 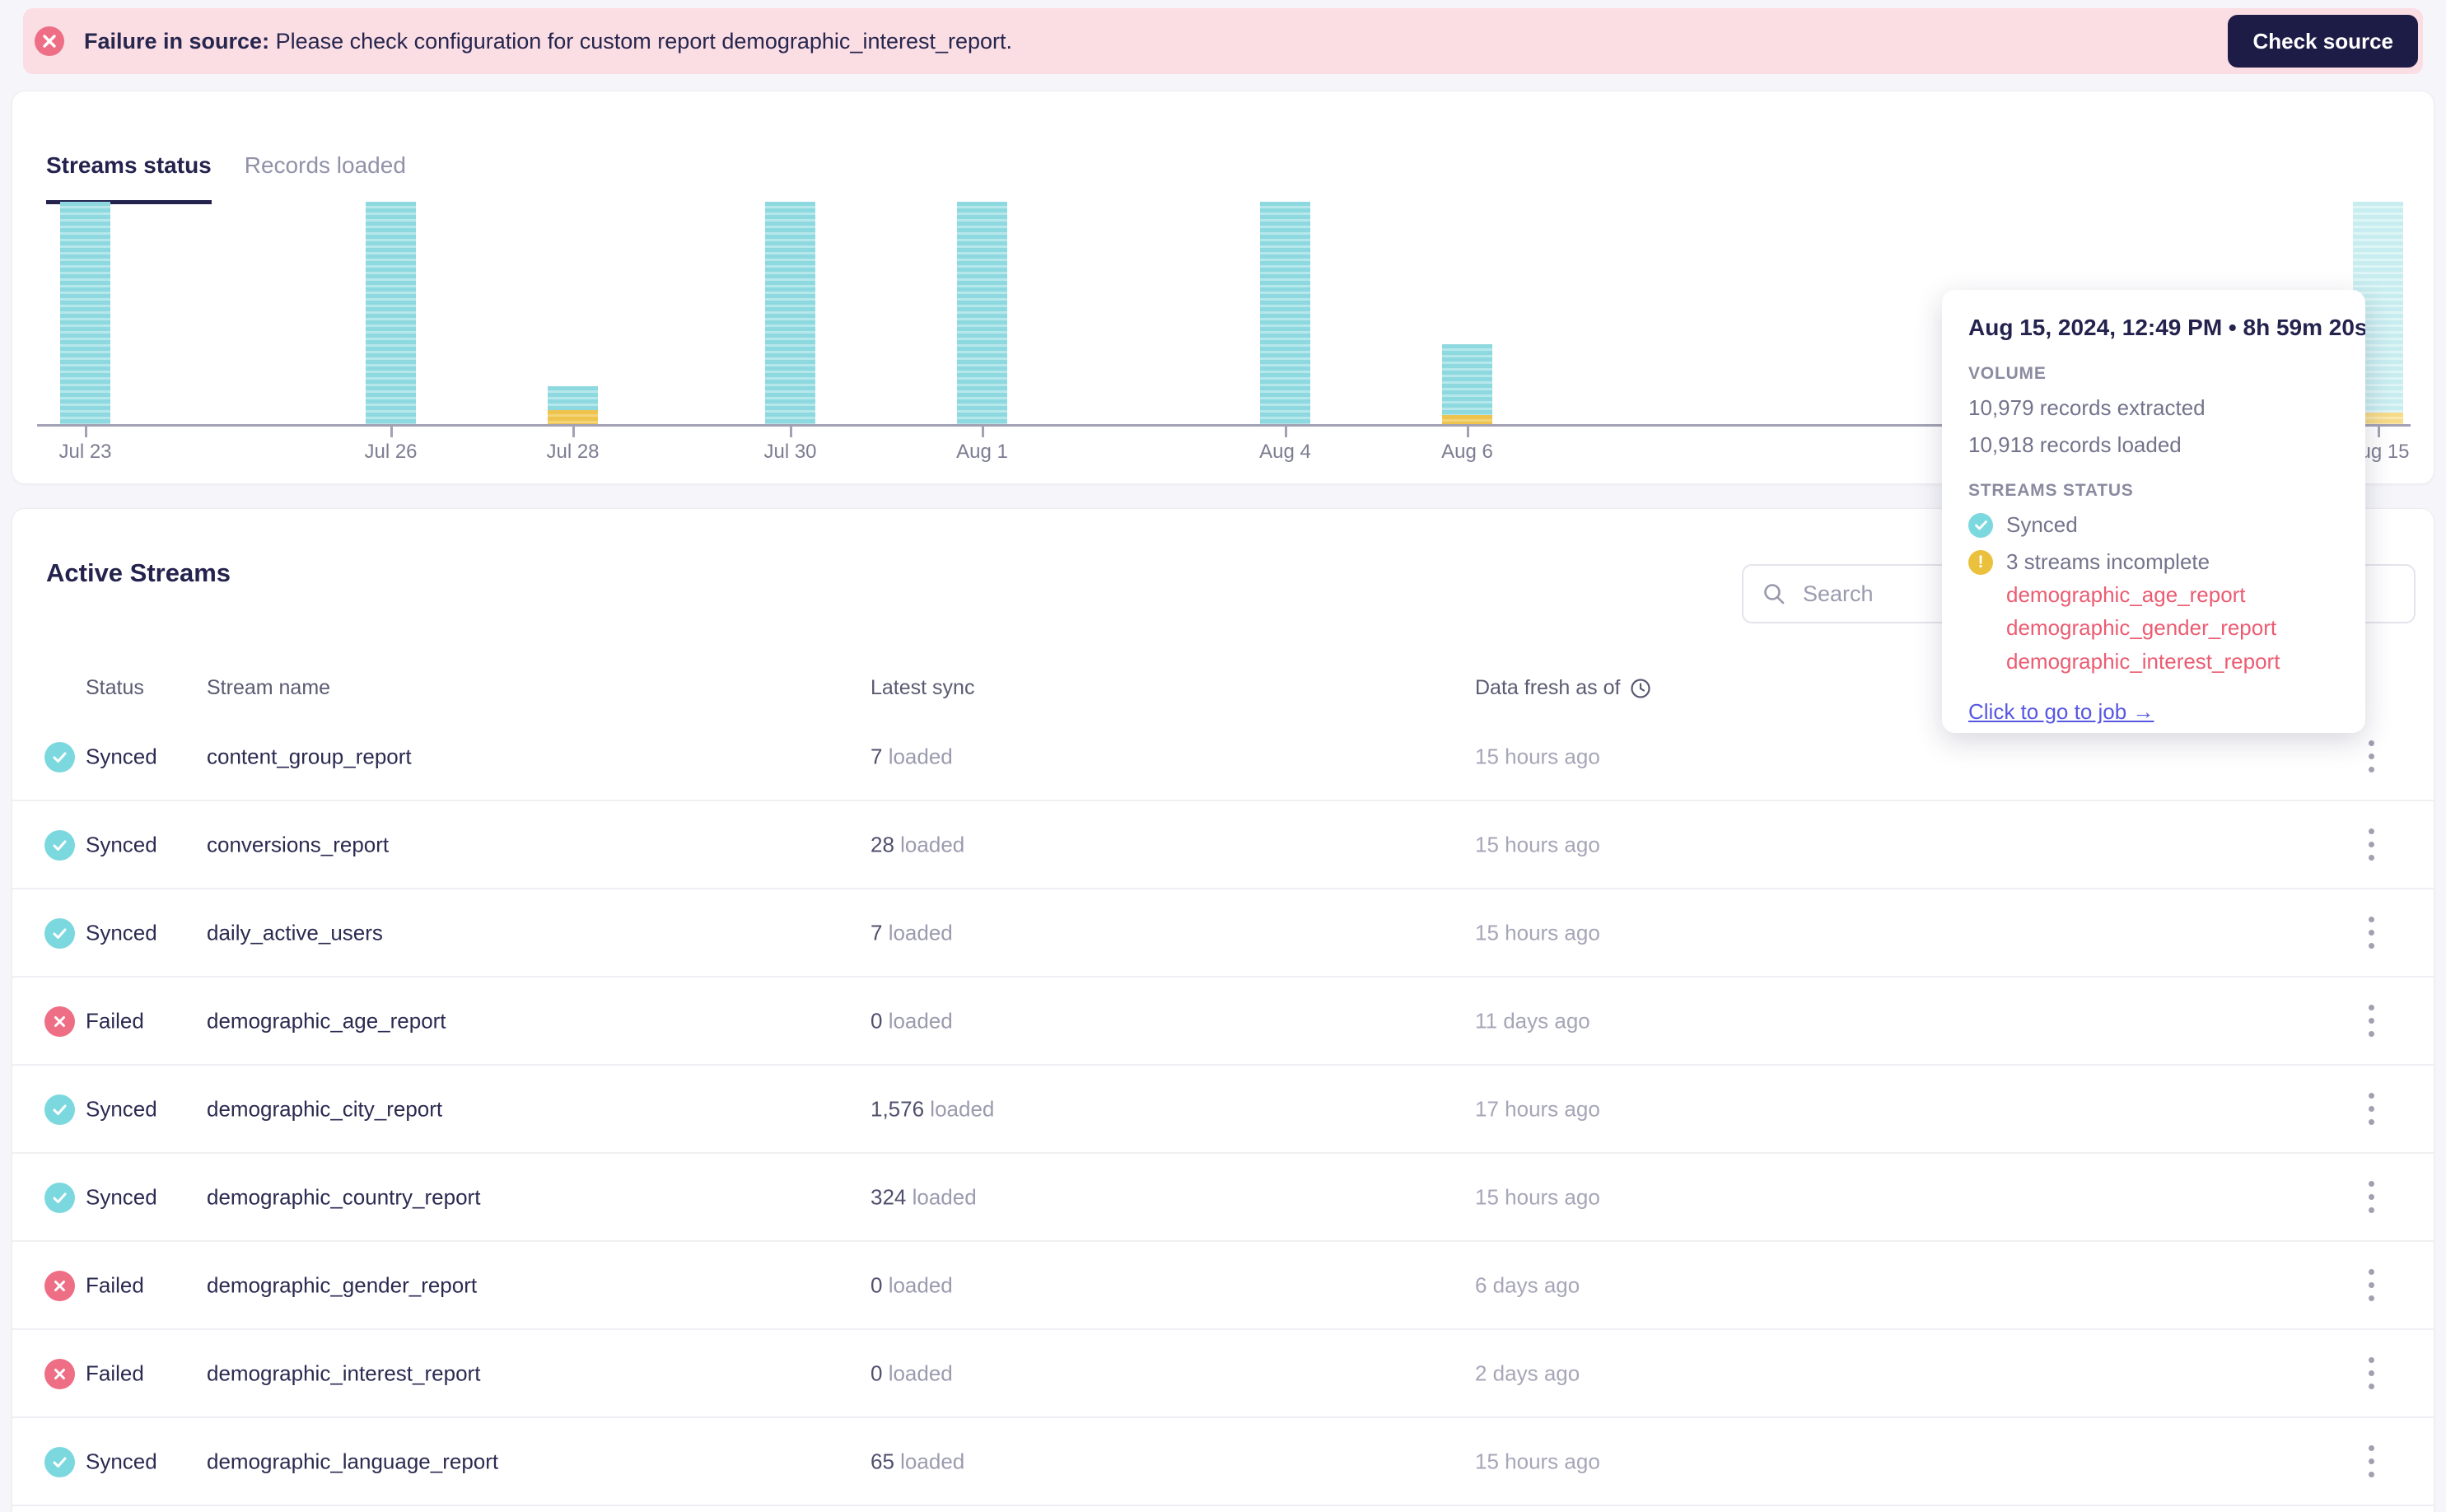 I want to click on incomplete-stream-link: demographic_interest_report, so click(x=2172, y=661).